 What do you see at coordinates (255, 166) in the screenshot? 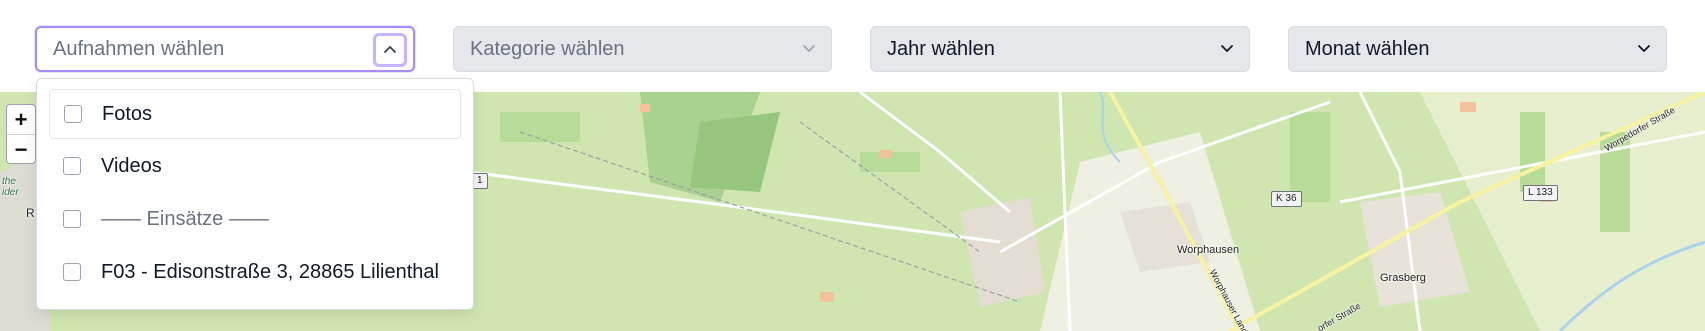
I see `option-videos: Videos` at bounding box center [255, 166].